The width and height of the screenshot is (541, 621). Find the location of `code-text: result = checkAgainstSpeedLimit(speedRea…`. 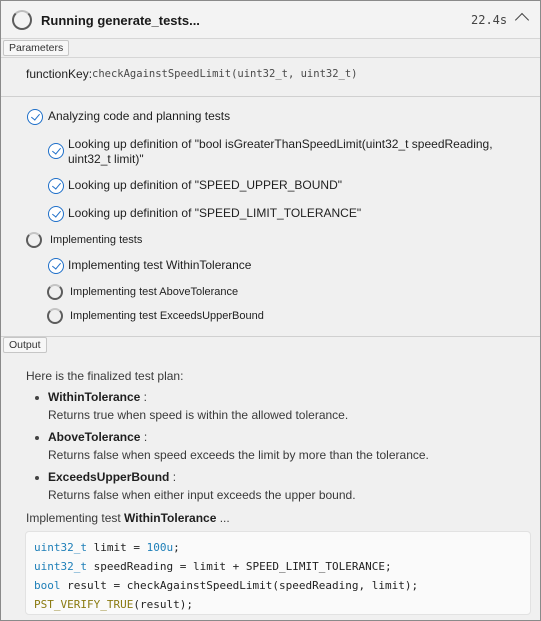

code-text: result = checkAgainstSpeedLimit(speedRea… is located at coordinates (239, 585).